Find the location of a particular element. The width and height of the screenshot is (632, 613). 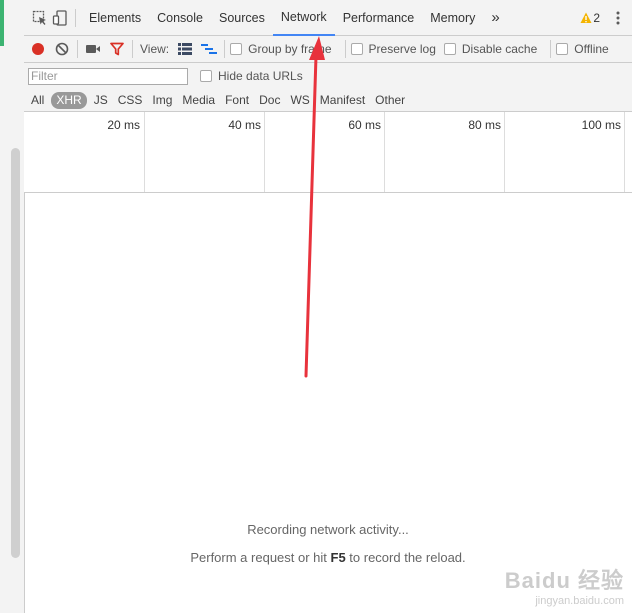

watermark-url: jingyan.baidu.com is located at coordinates (579, 601).